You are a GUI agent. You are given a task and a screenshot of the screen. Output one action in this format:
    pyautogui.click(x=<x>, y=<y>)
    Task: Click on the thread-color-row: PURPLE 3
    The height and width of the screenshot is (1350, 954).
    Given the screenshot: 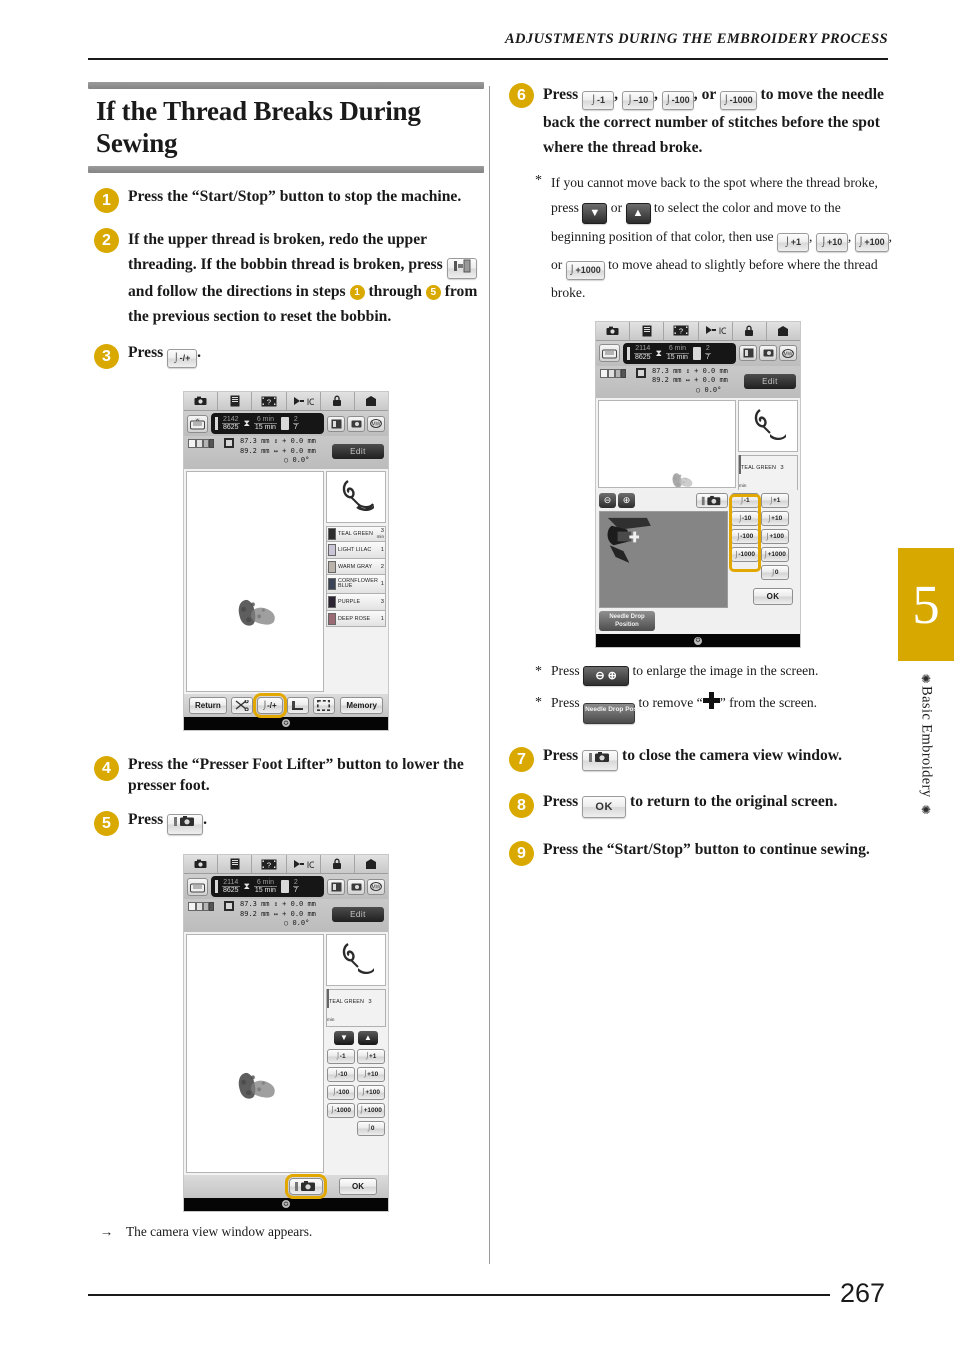 What is the action you would take?
    pyautogui.click(x=356, y=602)
    